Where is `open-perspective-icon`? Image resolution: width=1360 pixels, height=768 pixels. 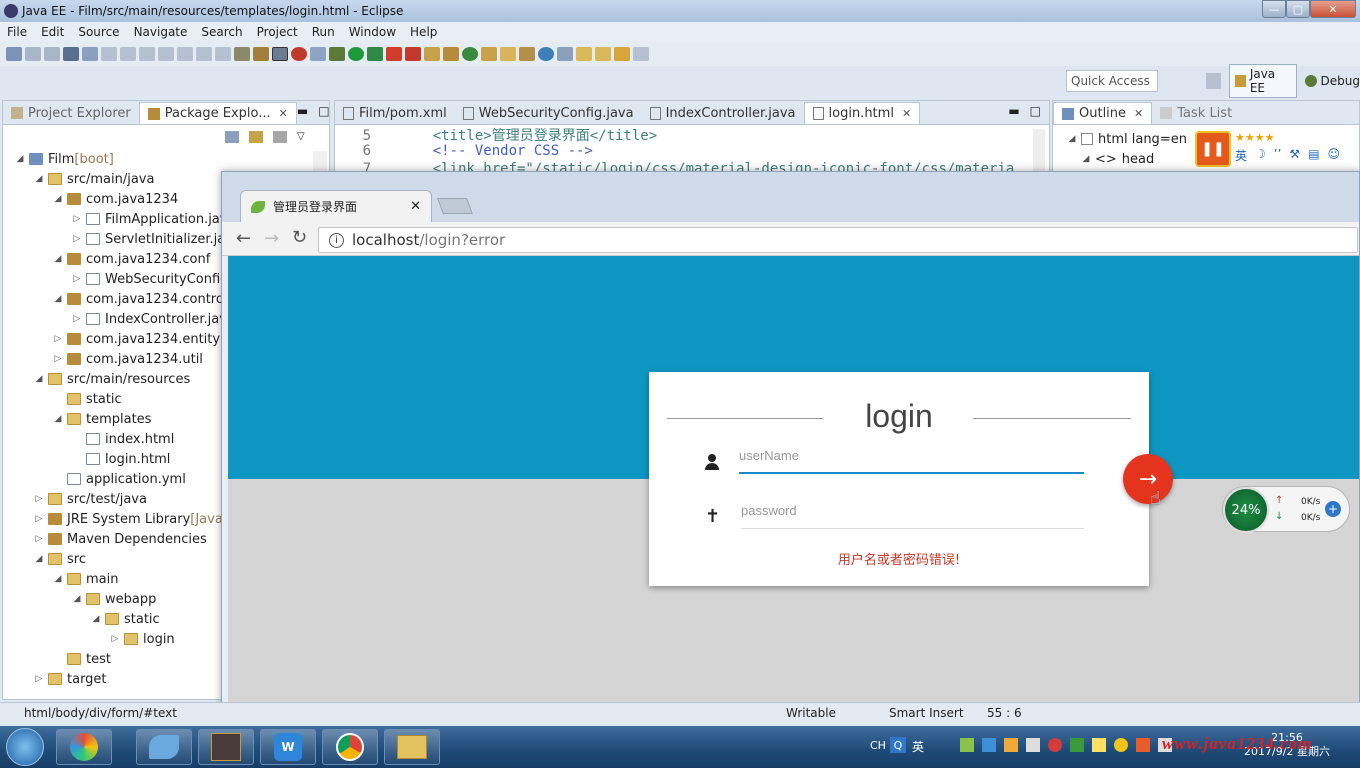 open-perspective-icon is located at coordinates (1213, 81).